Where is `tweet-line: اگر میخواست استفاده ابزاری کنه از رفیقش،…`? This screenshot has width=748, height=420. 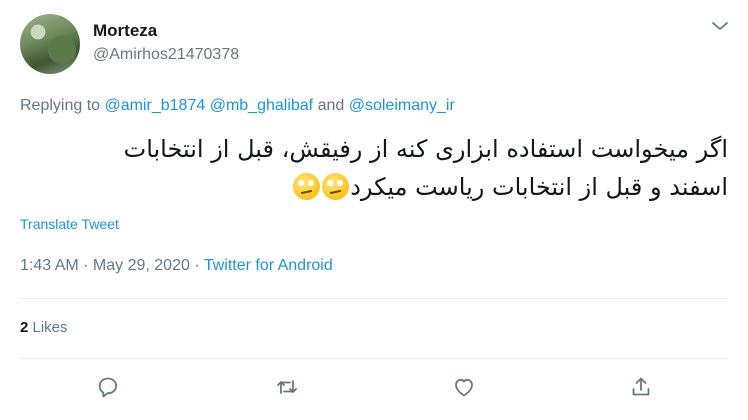 tweet-line: اگر میخواست استفاده ابزاری کنه از رفیقش،… is located at coordinates (425, 149).